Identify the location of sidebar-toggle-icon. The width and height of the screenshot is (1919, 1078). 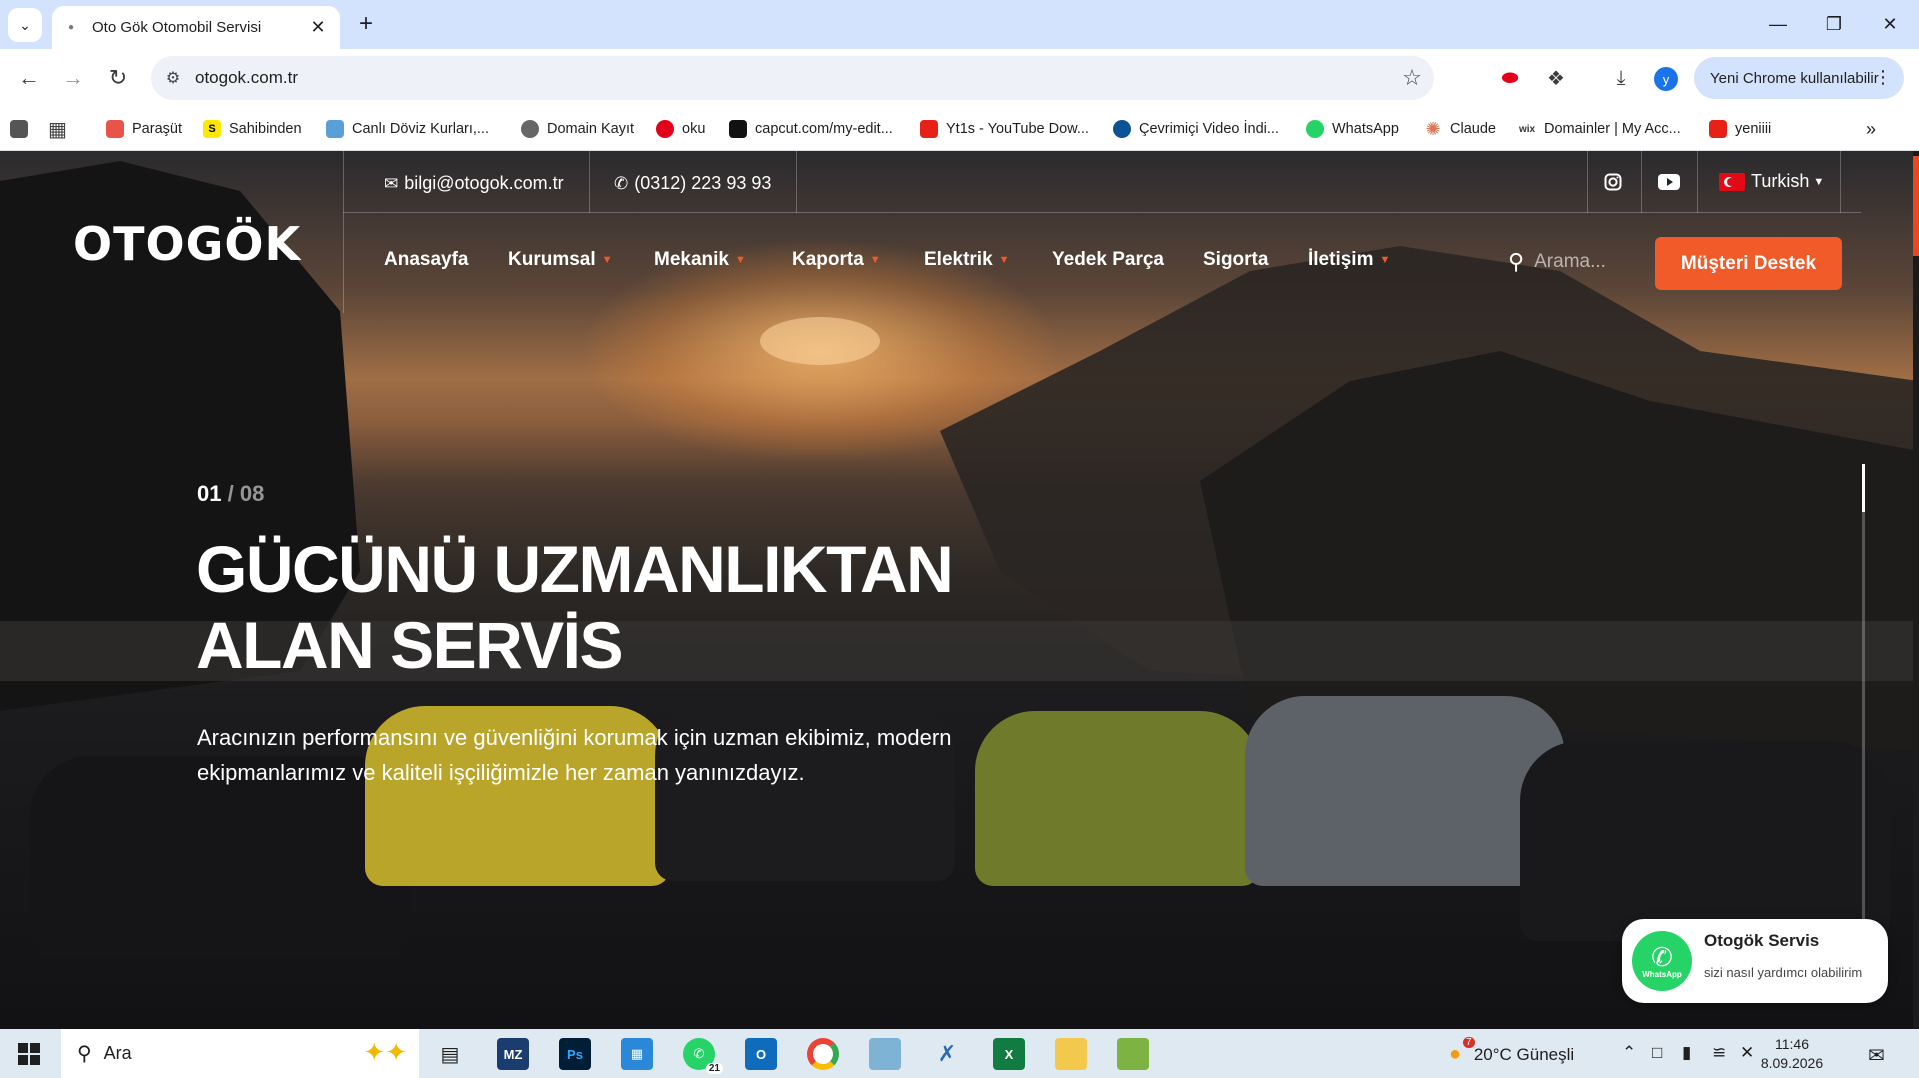
(23, 129).